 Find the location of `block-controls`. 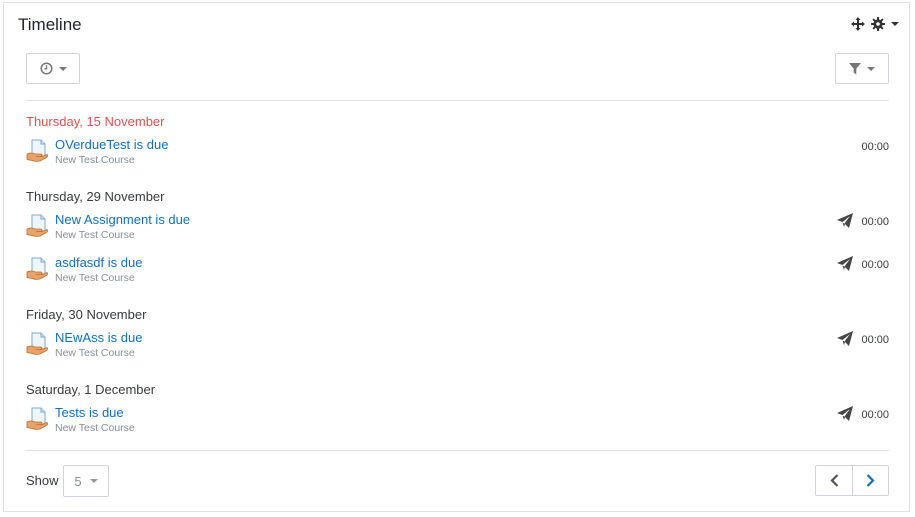

block-controls is located at coordinates (875, 24).